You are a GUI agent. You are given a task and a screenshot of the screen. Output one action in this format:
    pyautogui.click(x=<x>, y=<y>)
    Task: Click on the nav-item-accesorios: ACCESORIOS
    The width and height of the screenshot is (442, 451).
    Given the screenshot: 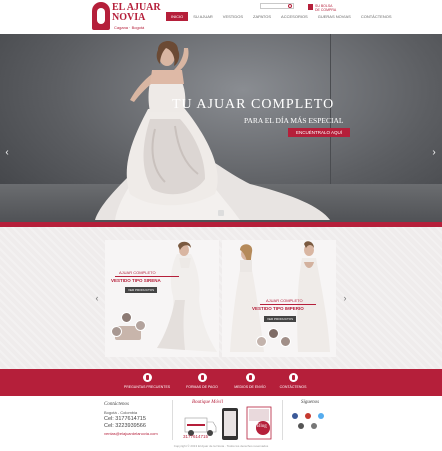 What is the action you would take?
    pyautogui.click(x=294, y=16)
    